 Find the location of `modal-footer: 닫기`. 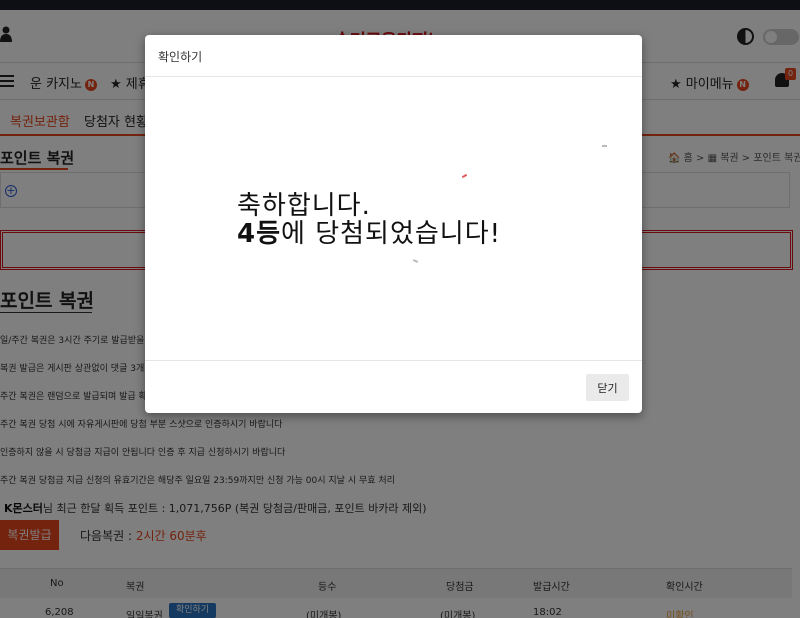

modal-footer: 닫기 is located at coordinates (393, 386).